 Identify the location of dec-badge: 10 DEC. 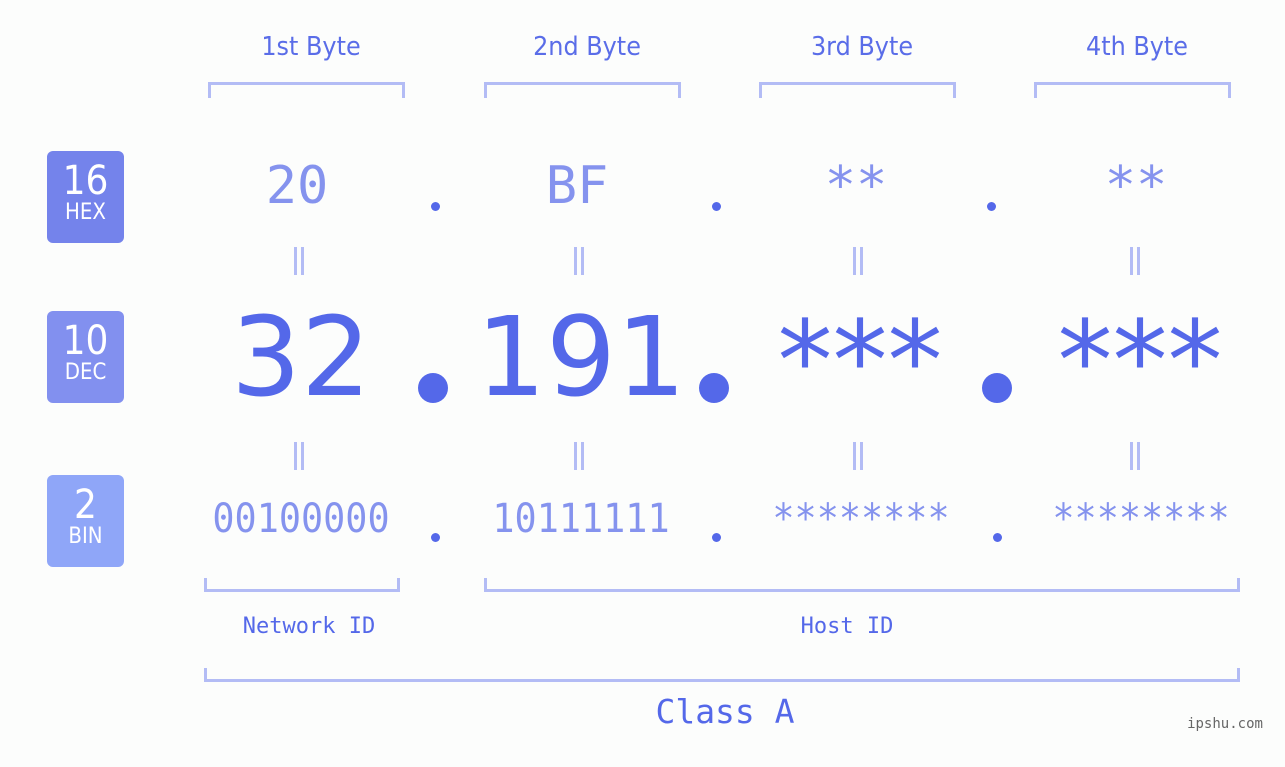
(85, 357).